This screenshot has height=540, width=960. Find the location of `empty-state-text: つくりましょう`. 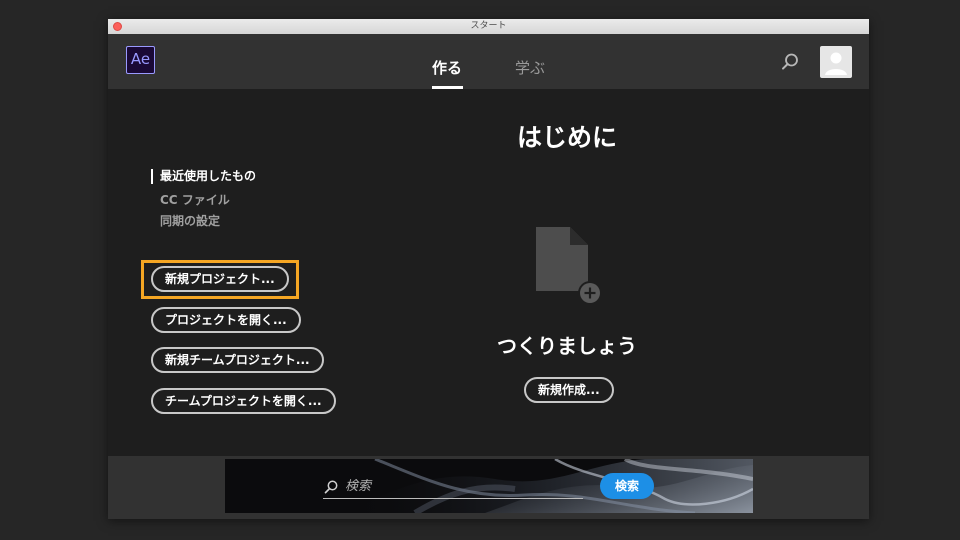

empty-state-text: つくりましょう is located at coordinates (567, 346).